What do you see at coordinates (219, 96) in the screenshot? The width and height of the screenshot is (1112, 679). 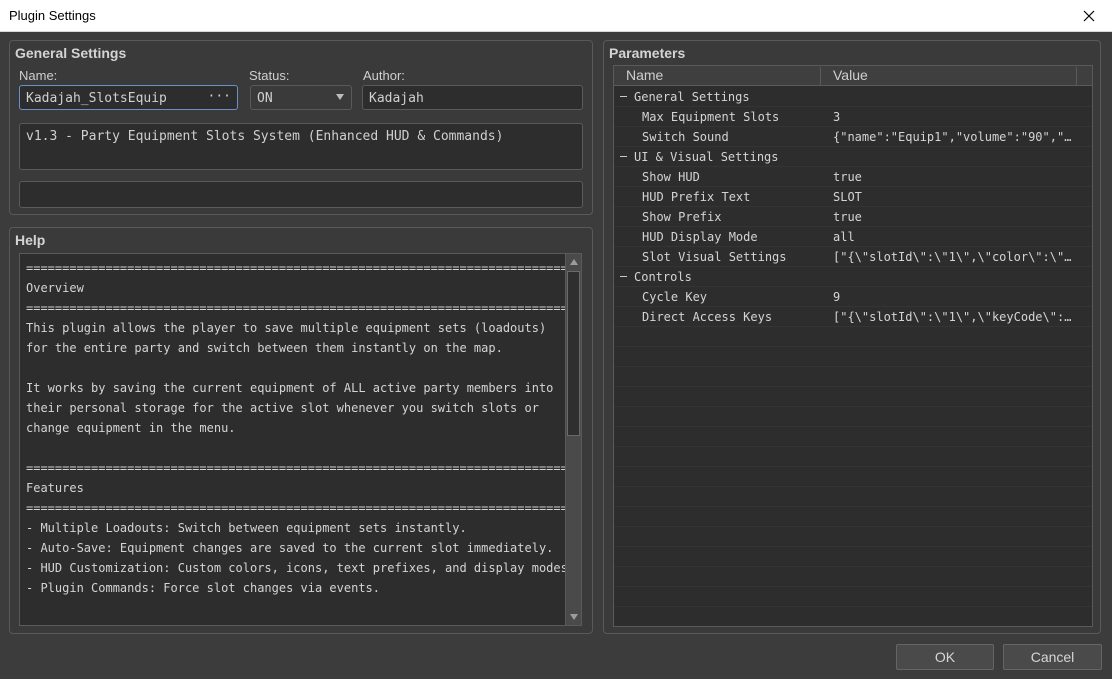 I see `name-browse-button: ···` at bounding box center [219, 96].